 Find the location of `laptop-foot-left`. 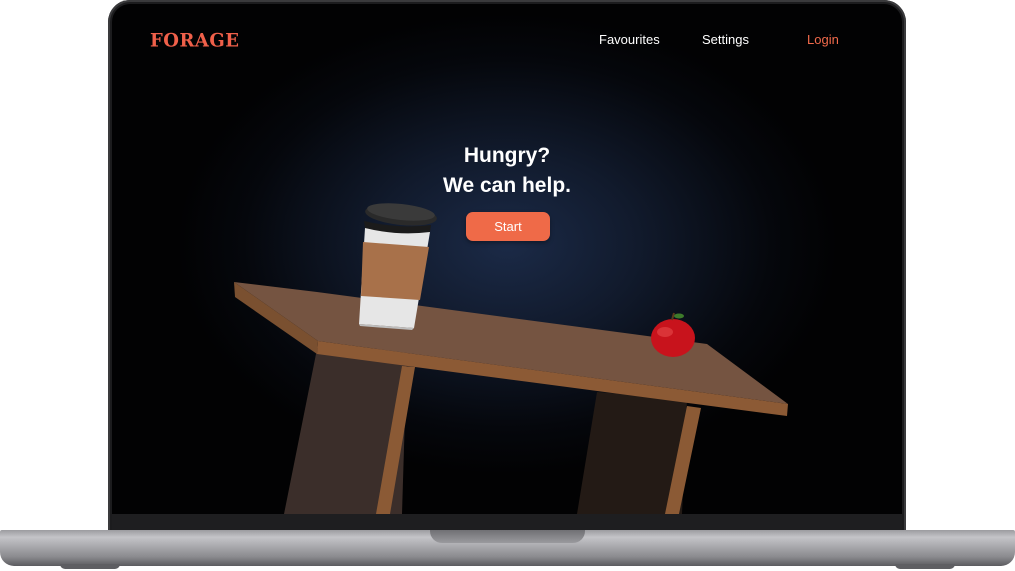

laptop-foot-left is located at coordinates (90, 566).